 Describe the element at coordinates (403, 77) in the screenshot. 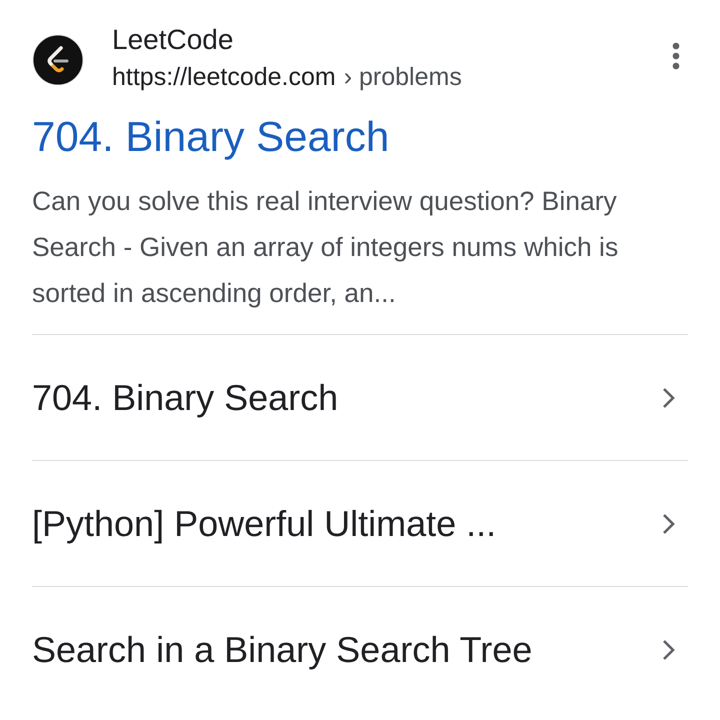

I see `url-path: › problems` at that location.